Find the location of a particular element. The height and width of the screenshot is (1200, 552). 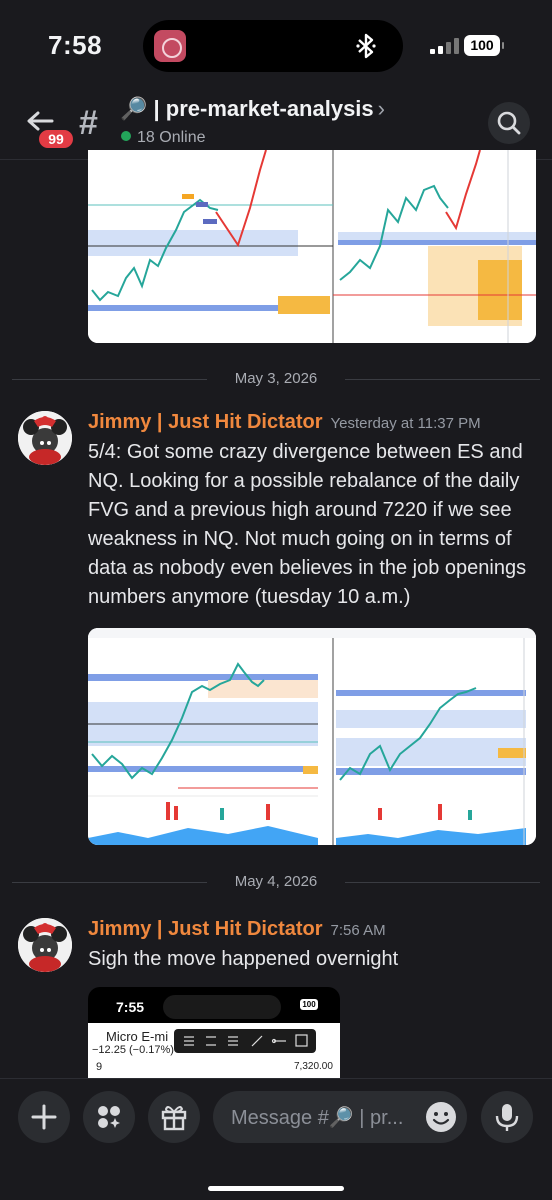

screenshot-change: −12.25 (−0.17%) is located at coordinates (133, 1050).